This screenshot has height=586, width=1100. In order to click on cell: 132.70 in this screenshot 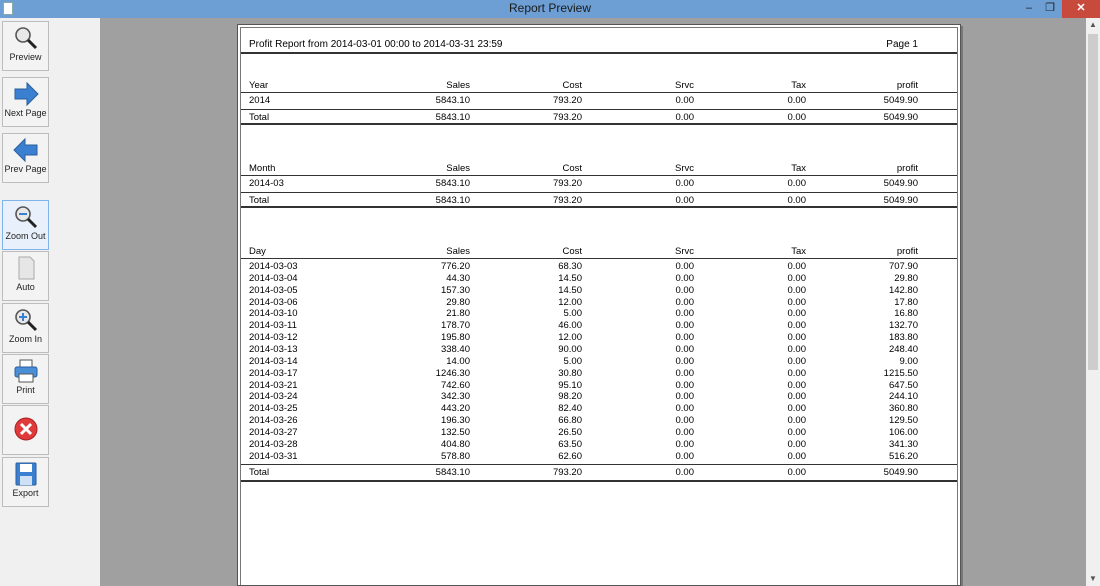, I will do `click(903, 326)`.